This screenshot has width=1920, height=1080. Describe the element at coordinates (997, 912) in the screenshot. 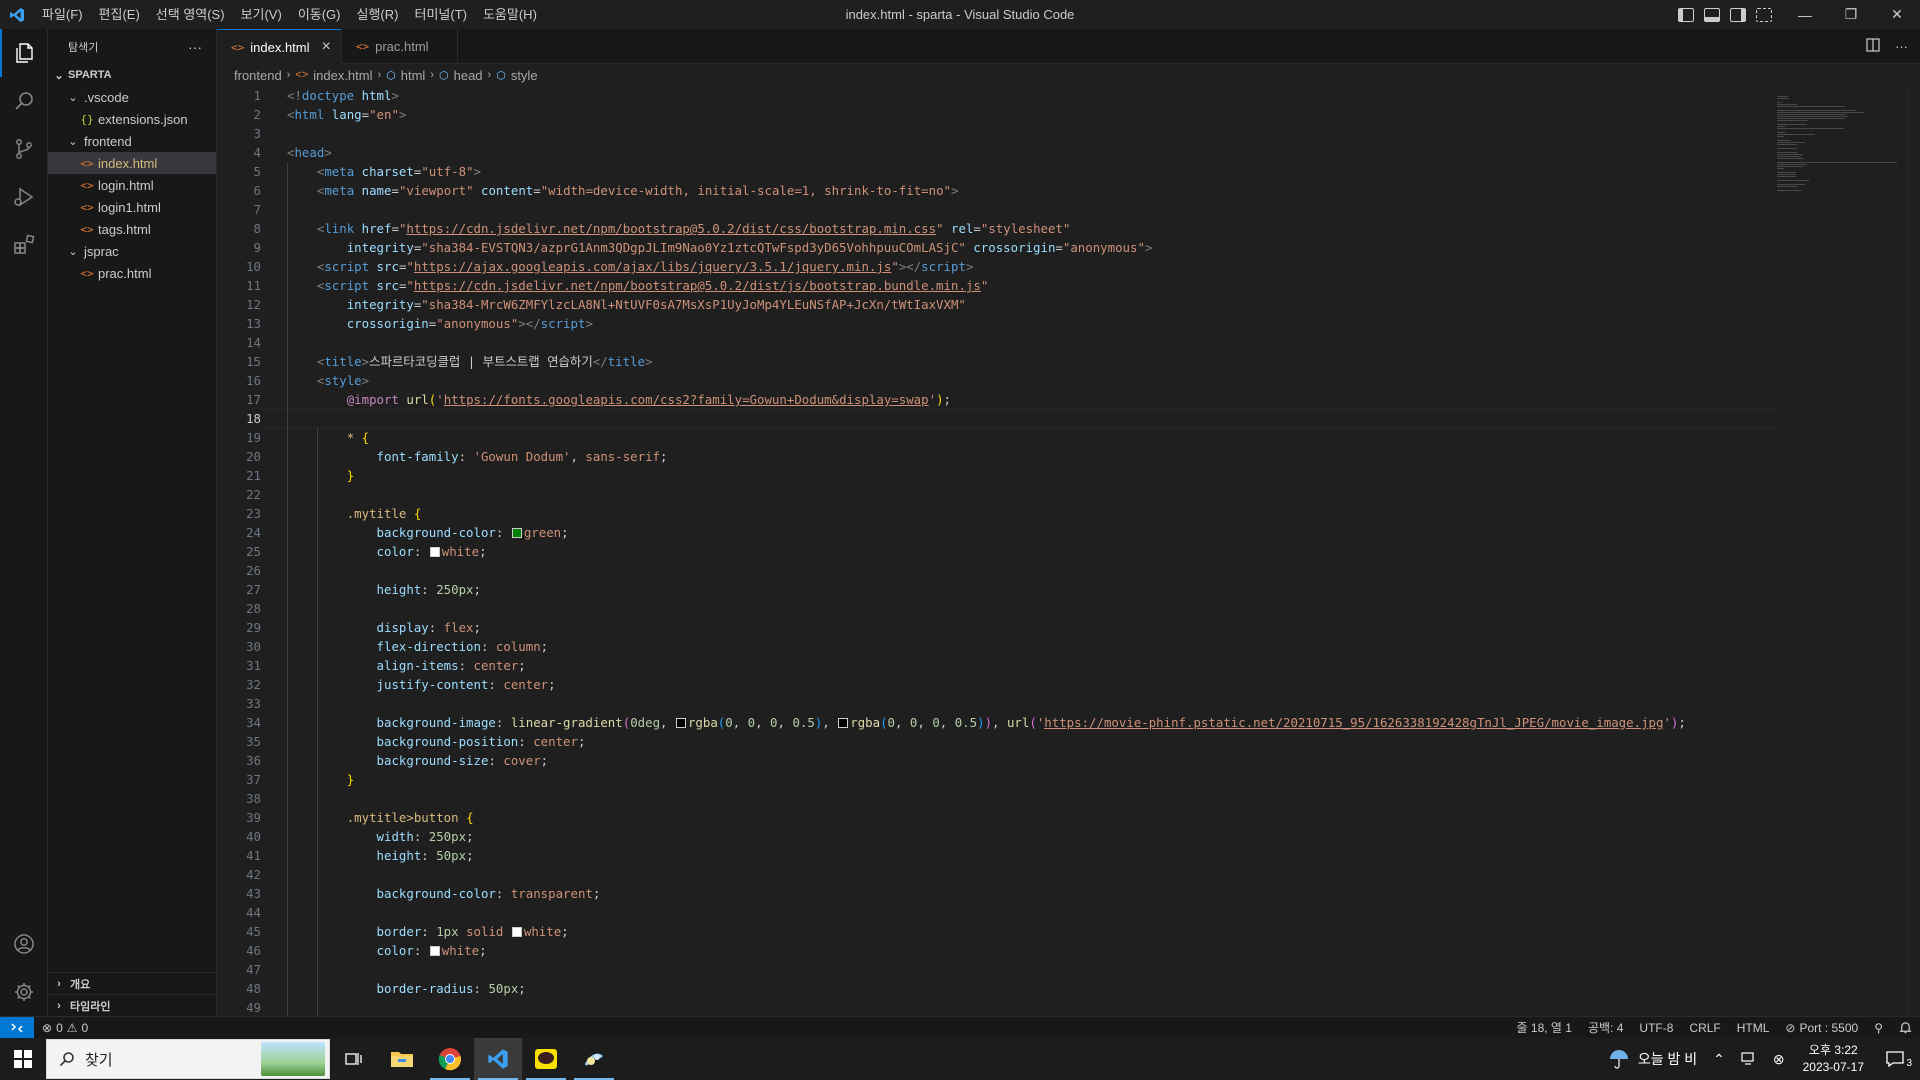

I see `code-line: 44` at that location.